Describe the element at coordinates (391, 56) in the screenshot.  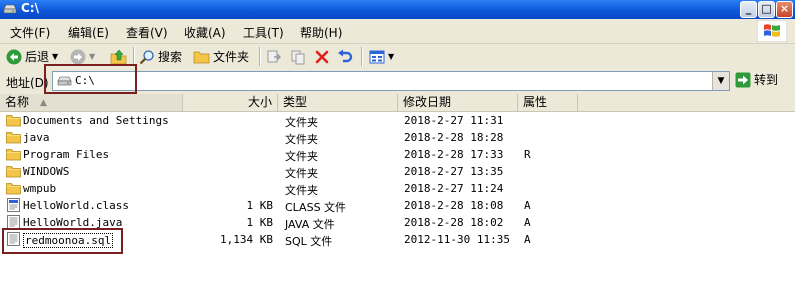
I see `views-dropdown-icon: ▼` at that location.